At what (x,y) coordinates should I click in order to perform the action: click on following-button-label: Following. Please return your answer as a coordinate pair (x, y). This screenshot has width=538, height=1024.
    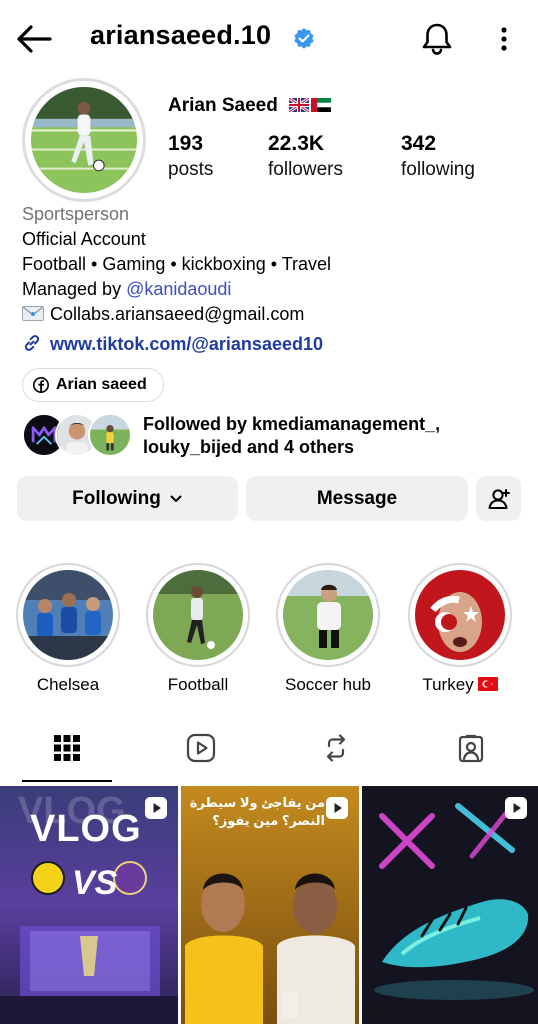
    Looking at the image, I should click on (116, 498).